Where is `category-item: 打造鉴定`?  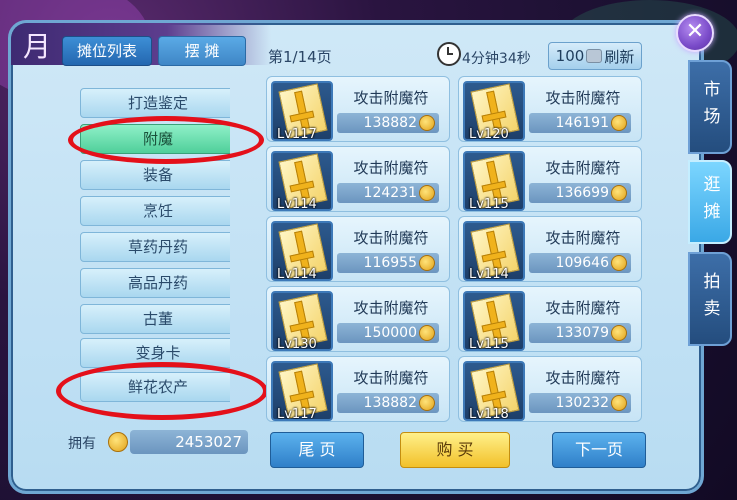
category-item: 打造鉴定 is located at coordinates (155, 103).